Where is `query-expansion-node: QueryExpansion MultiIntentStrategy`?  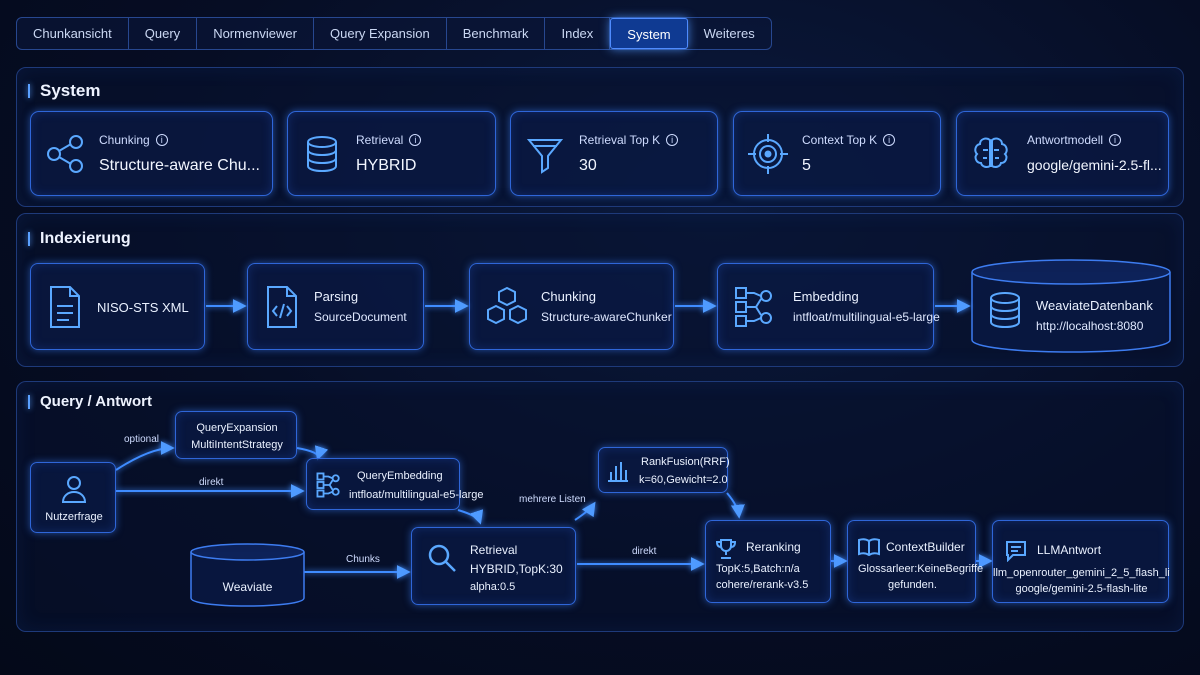
query-expansion-node: QueryExpansion MultiIntentStrategy is located at coordinates (236, 435).